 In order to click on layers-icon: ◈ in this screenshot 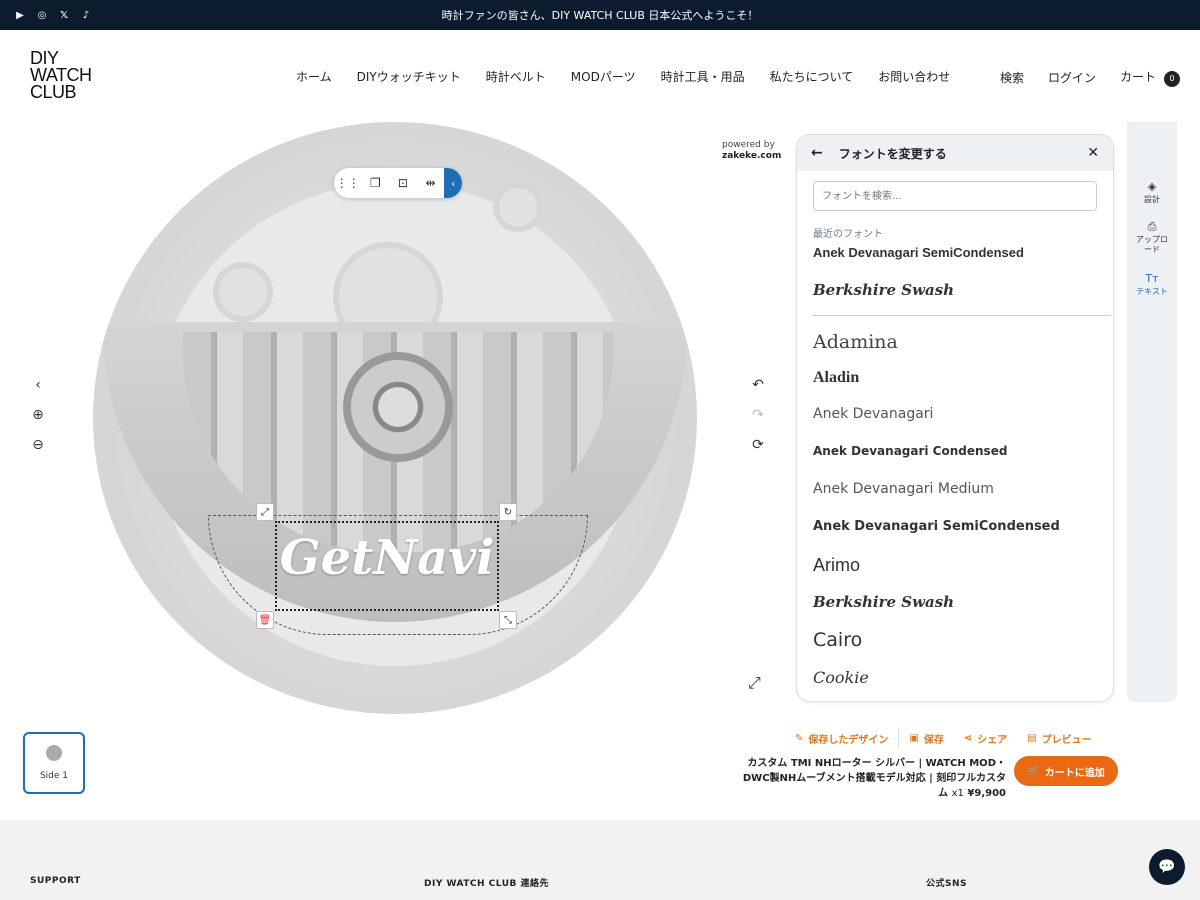, I will do `click(1152, 186)`.